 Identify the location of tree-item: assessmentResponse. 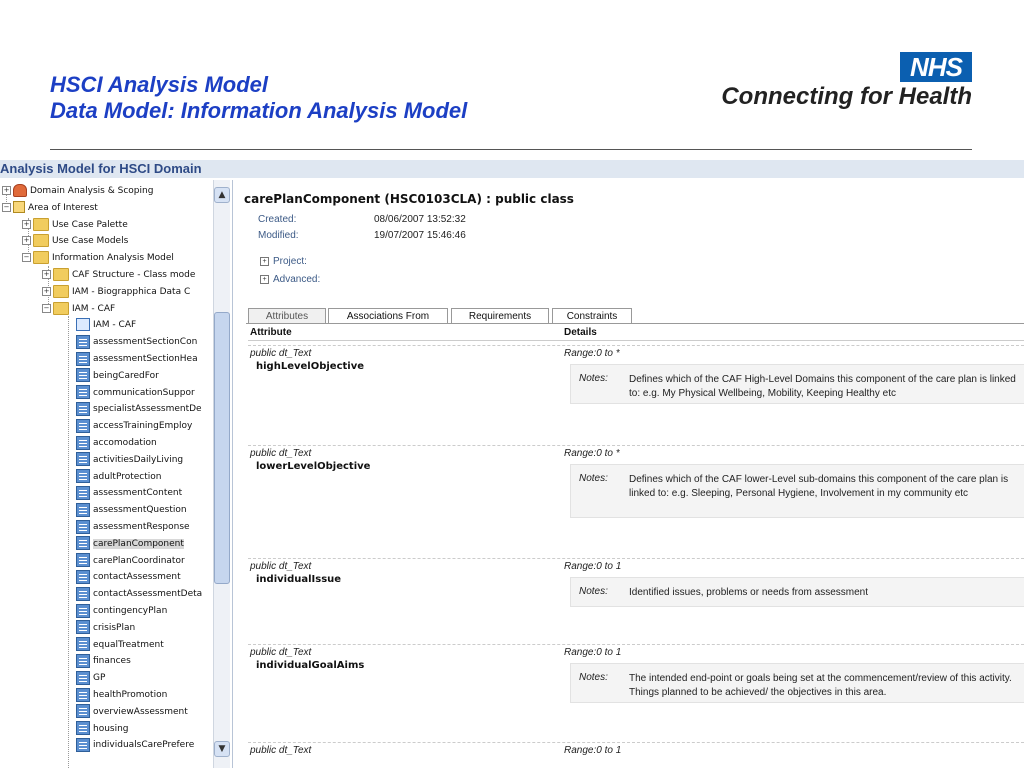
(138, 527).